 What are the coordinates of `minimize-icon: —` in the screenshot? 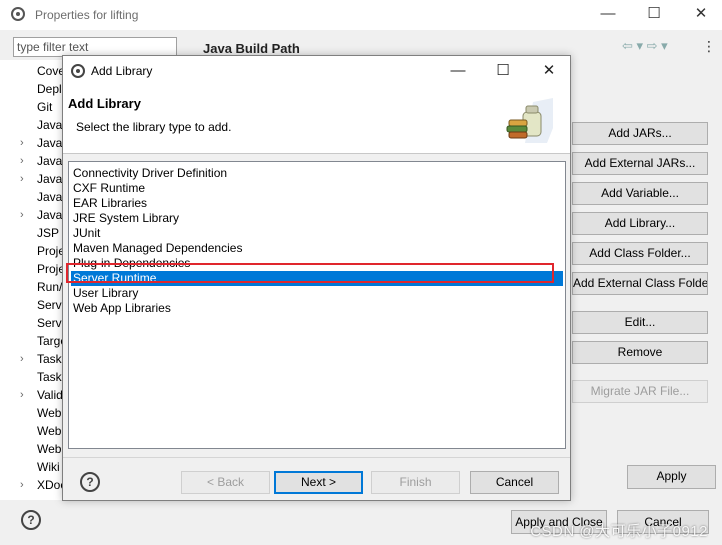 It's located at (608, 14).